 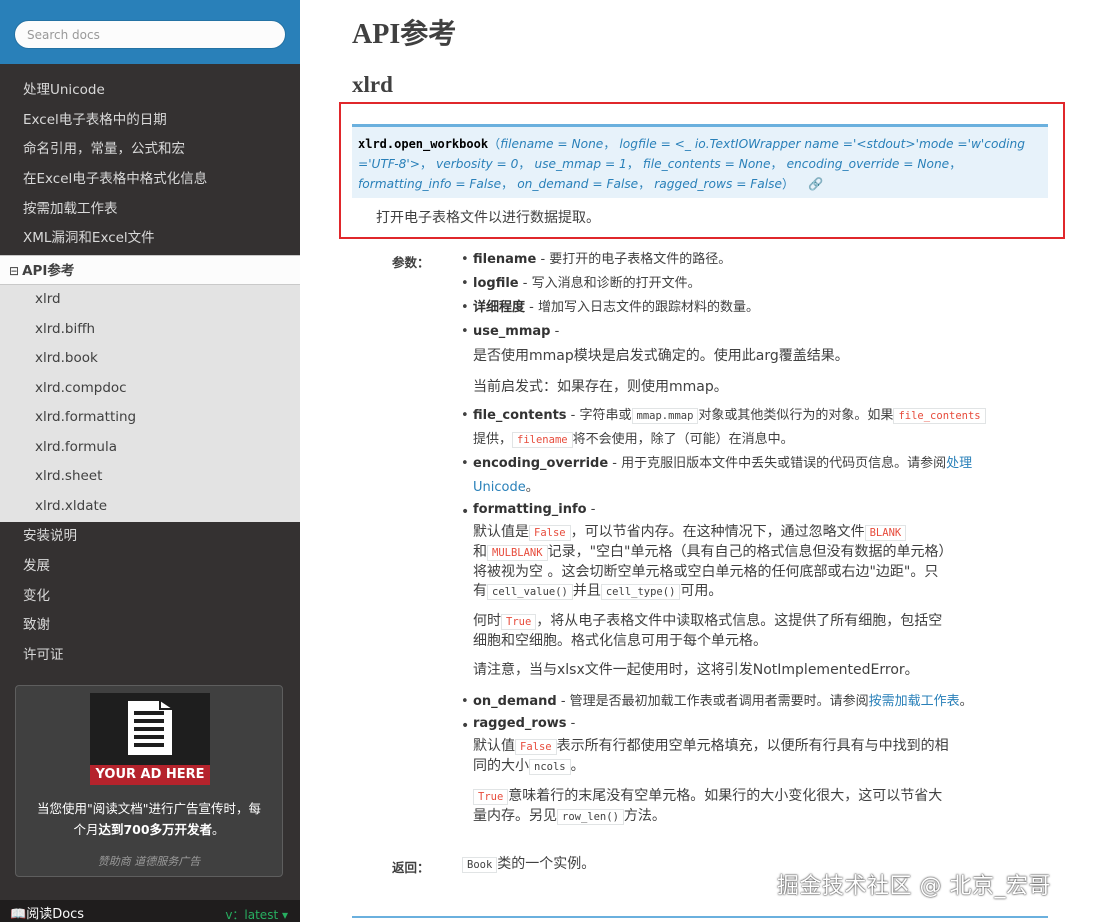 I want to click on sidebar-subitem-formatting: xlrd.formatting, so click(x=150, y=418).